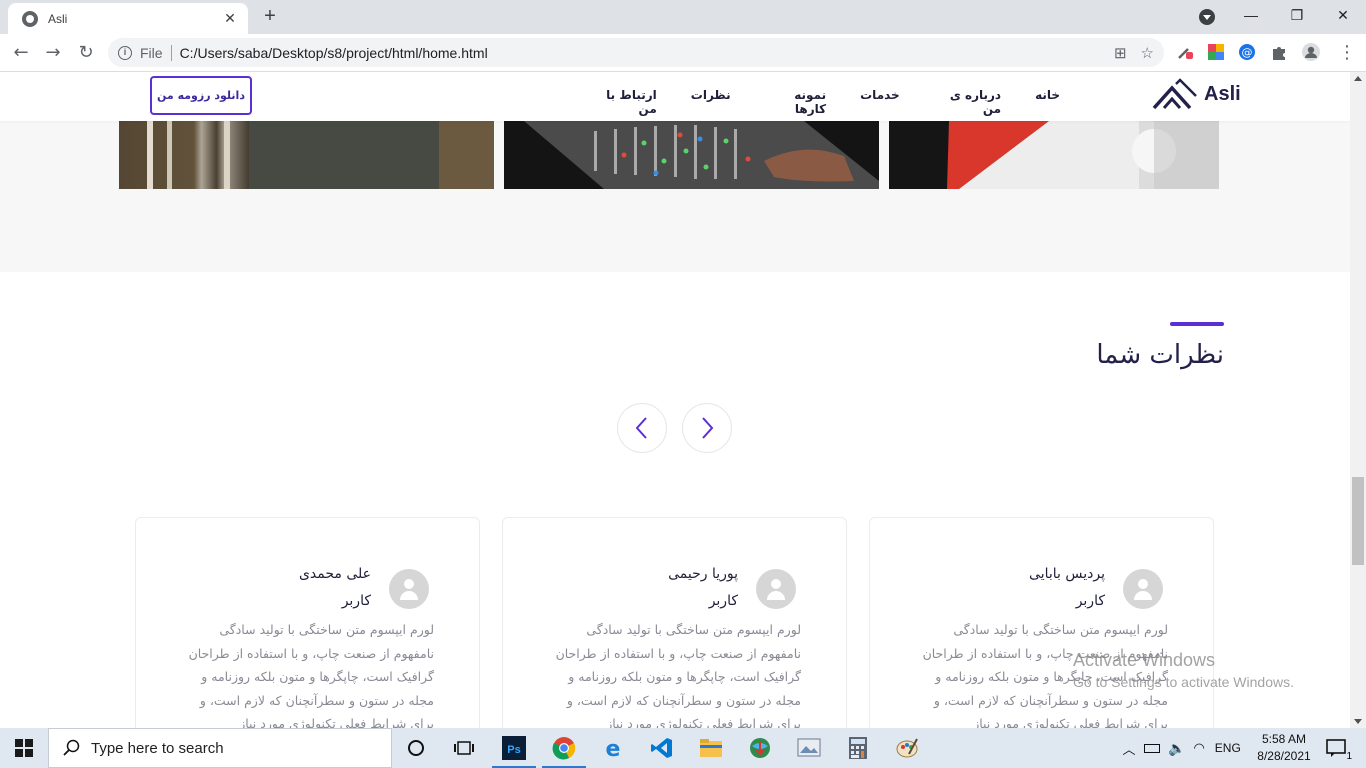 This screenshot has width=1366, height=768. Describe the element at coordinates (464, 748) in the screenshot. I see `task-view-icon` at that location.